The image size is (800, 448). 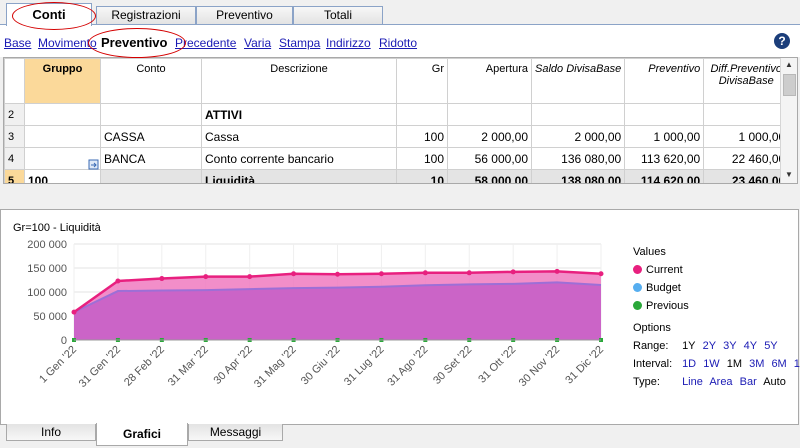 What do you see at coordinates (244, 15) in the screenshot?
I see `tab-preventivo: Preventivo` at bounding box center [244, 15].